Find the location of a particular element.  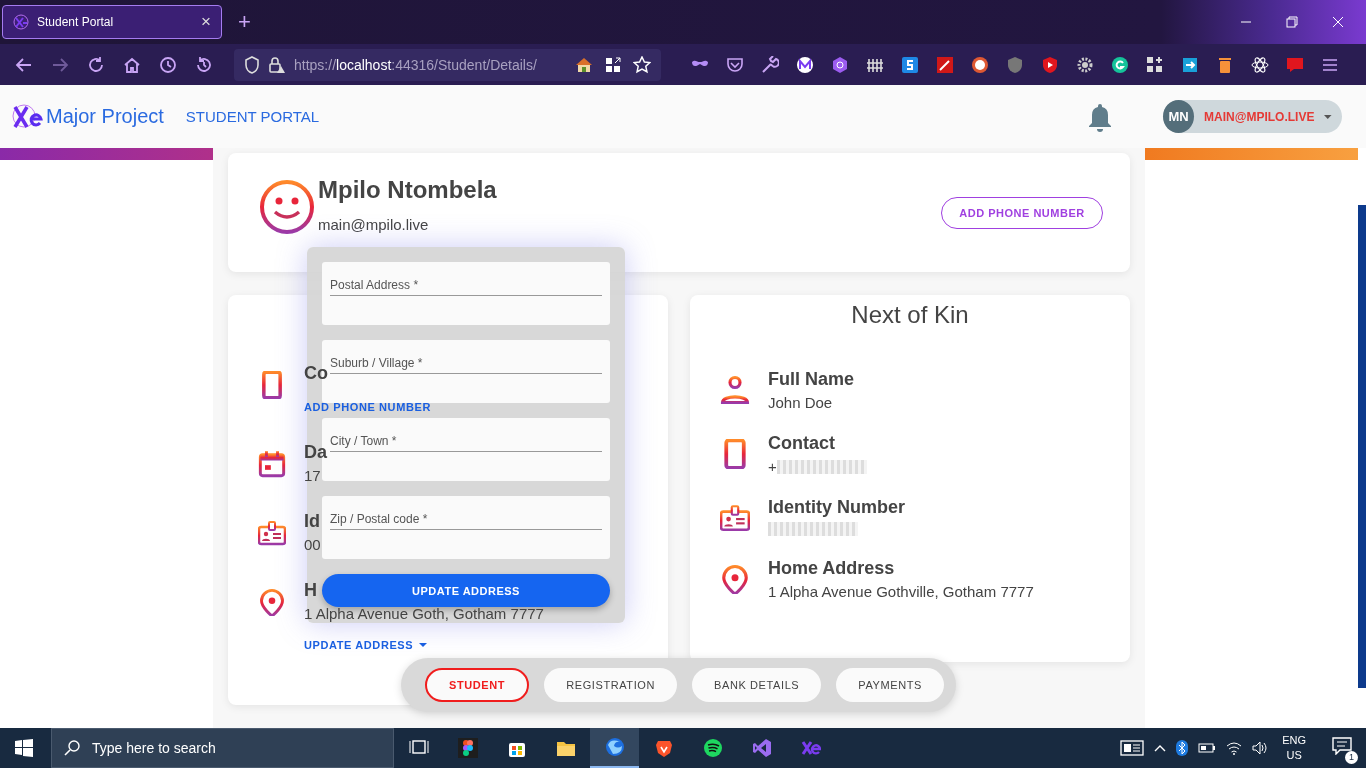

detail-label: Full Name is located at coordinates (811, 379).